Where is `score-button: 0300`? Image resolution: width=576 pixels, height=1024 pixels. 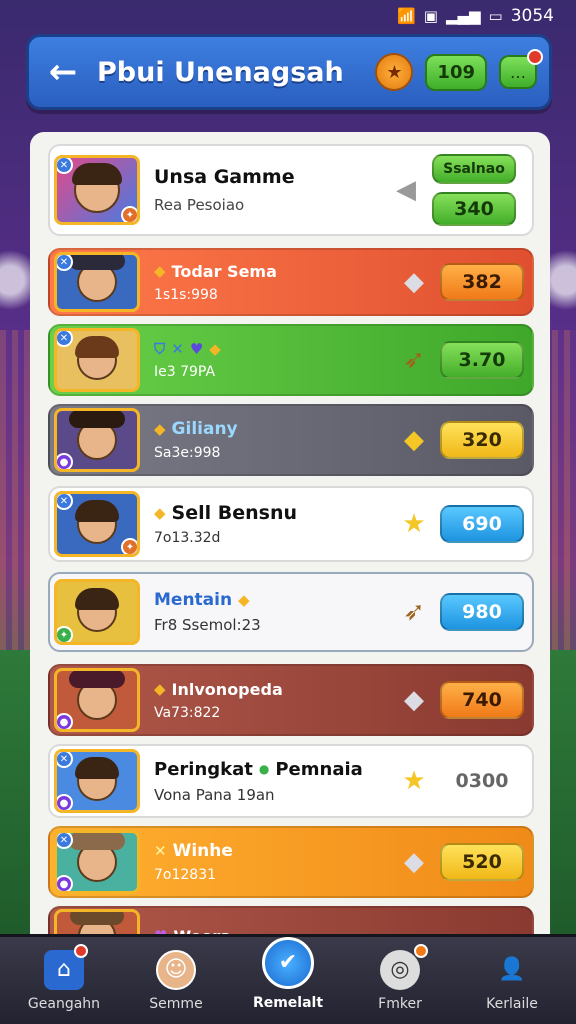 score-button: 0300 is located at coordinates (482, 781).